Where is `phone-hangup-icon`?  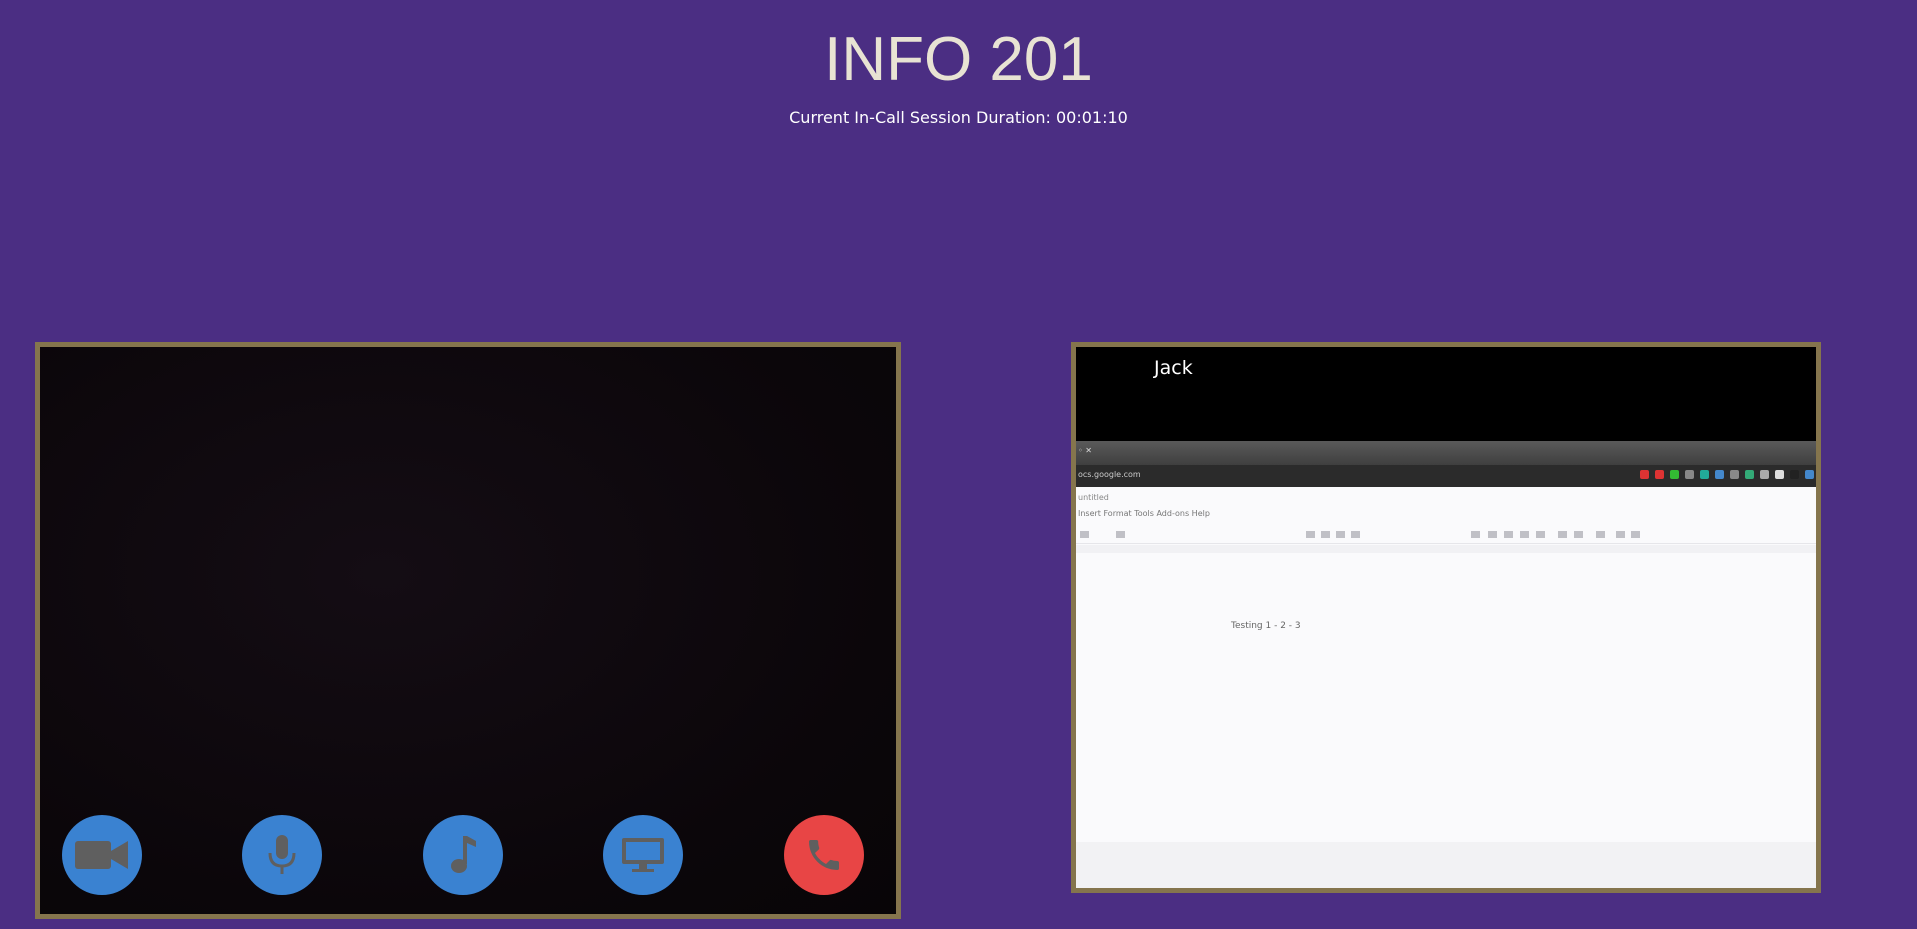
phone-hangup-icon is located at coordinates (824, 855).